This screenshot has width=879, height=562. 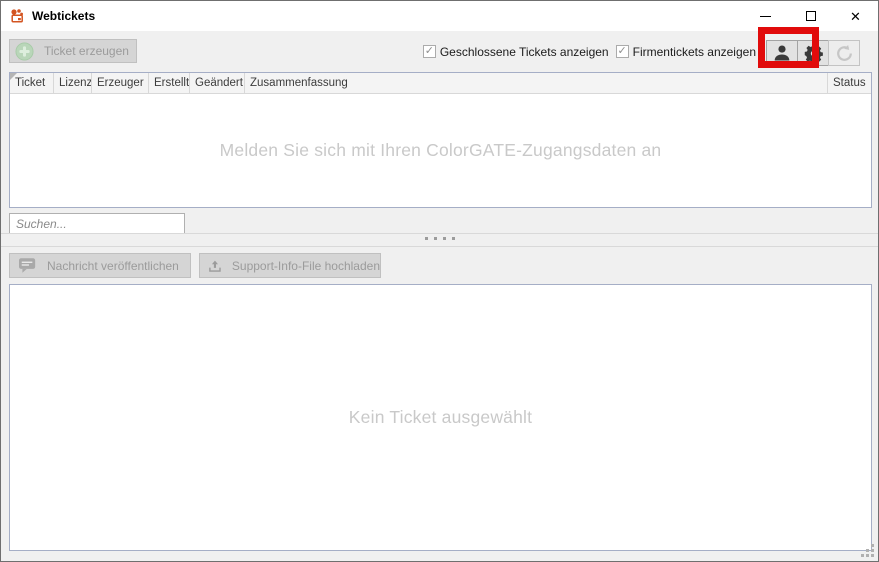 What do you see at coordinates (536, 83) in the screenshot?
I see `column-header-zusammenfassung: Zusammenfassung` at bounding box center [536, 83].